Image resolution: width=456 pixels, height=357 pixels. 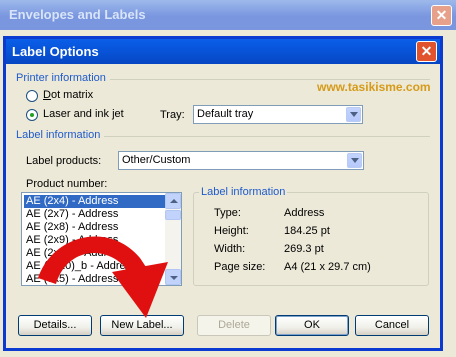 What do you see at coordinates (103, 277) in the screenshot?
I see `red-arrow-annotation` at bounding box center [103, 277].